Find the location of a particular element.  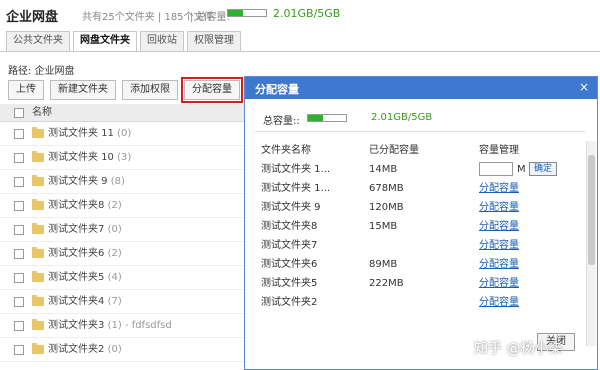

allocation-row: 测试文件夹7 分配容量 is located at coordinates (420, 245).